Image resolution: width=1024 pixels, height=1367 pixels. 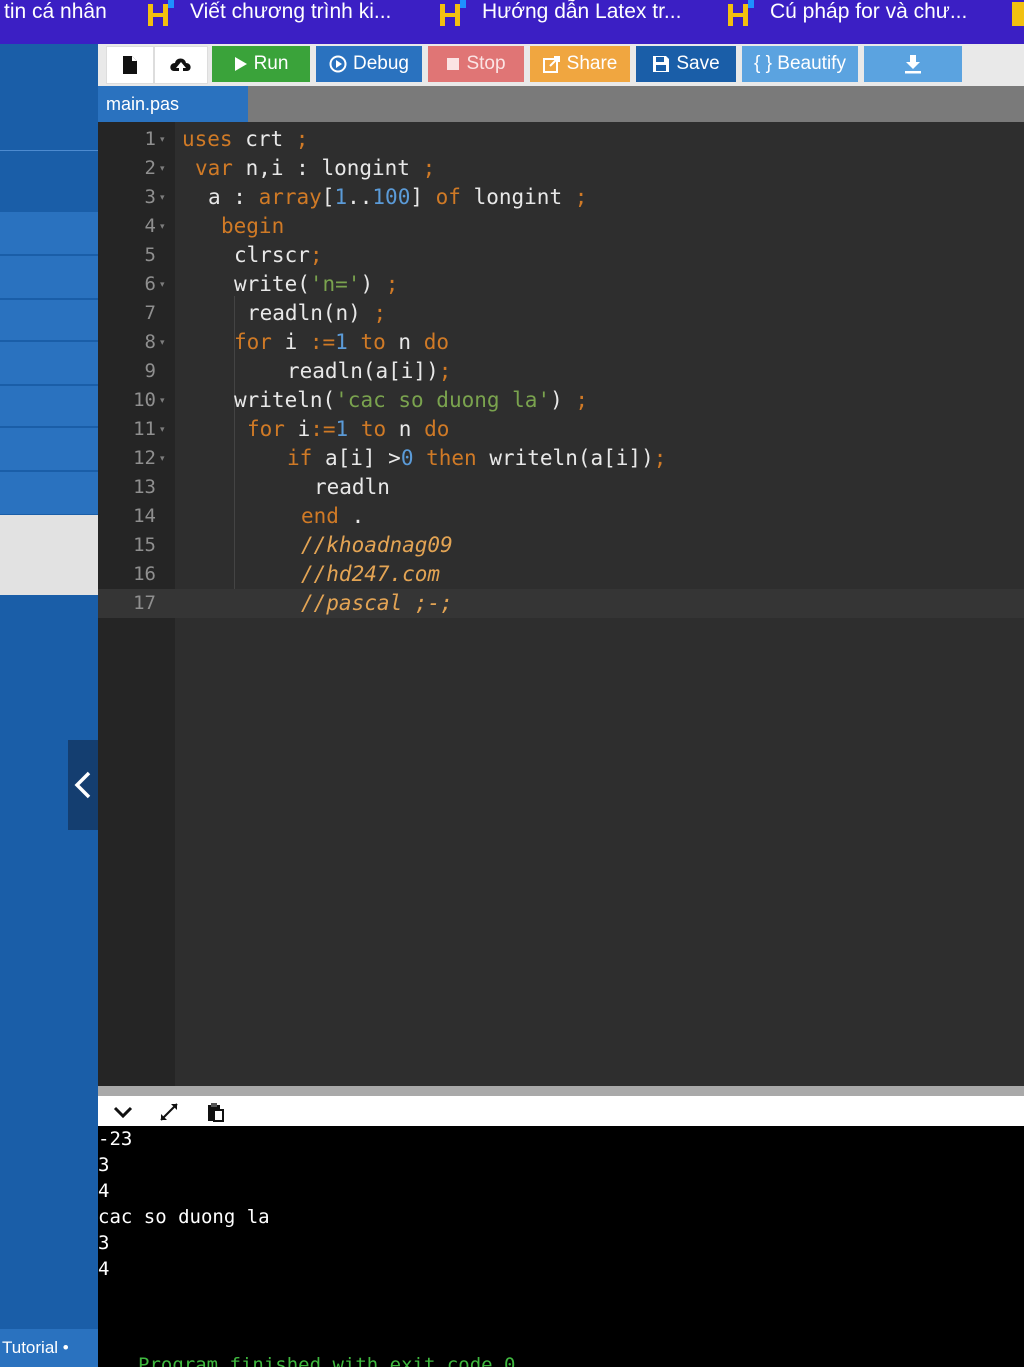 What do you see at coordinates (561, 371) in the screenshot?
I see `code-line: 9 readln(a[i]);` at bounding box center [561, 371].